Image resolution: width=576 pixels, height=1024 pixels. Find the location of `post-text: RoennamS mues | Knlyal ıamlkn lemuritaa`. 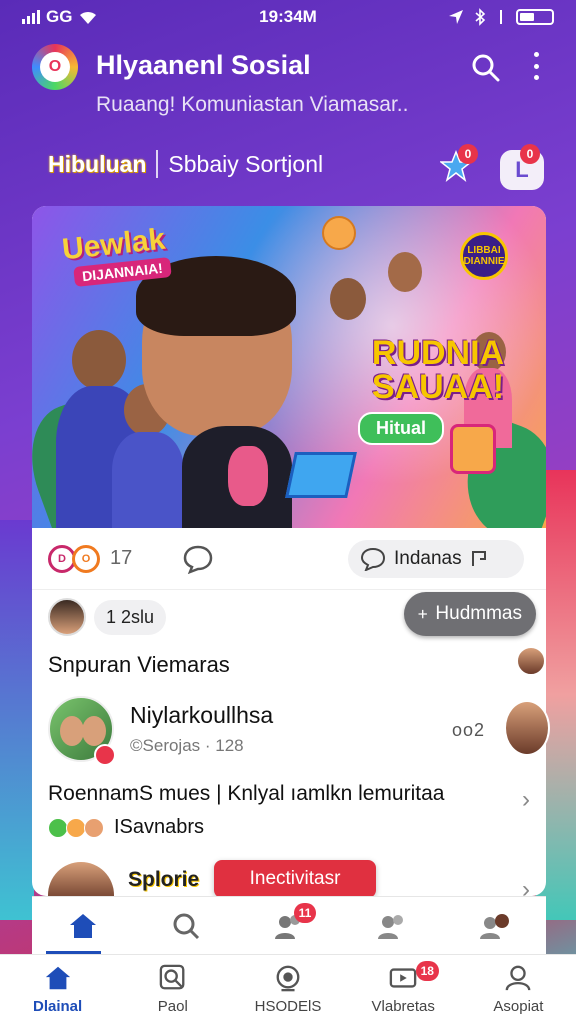

post-text: RoennamS mues | Knlyal ıamlkn lemuritaa is located at coordinates (246, 793).